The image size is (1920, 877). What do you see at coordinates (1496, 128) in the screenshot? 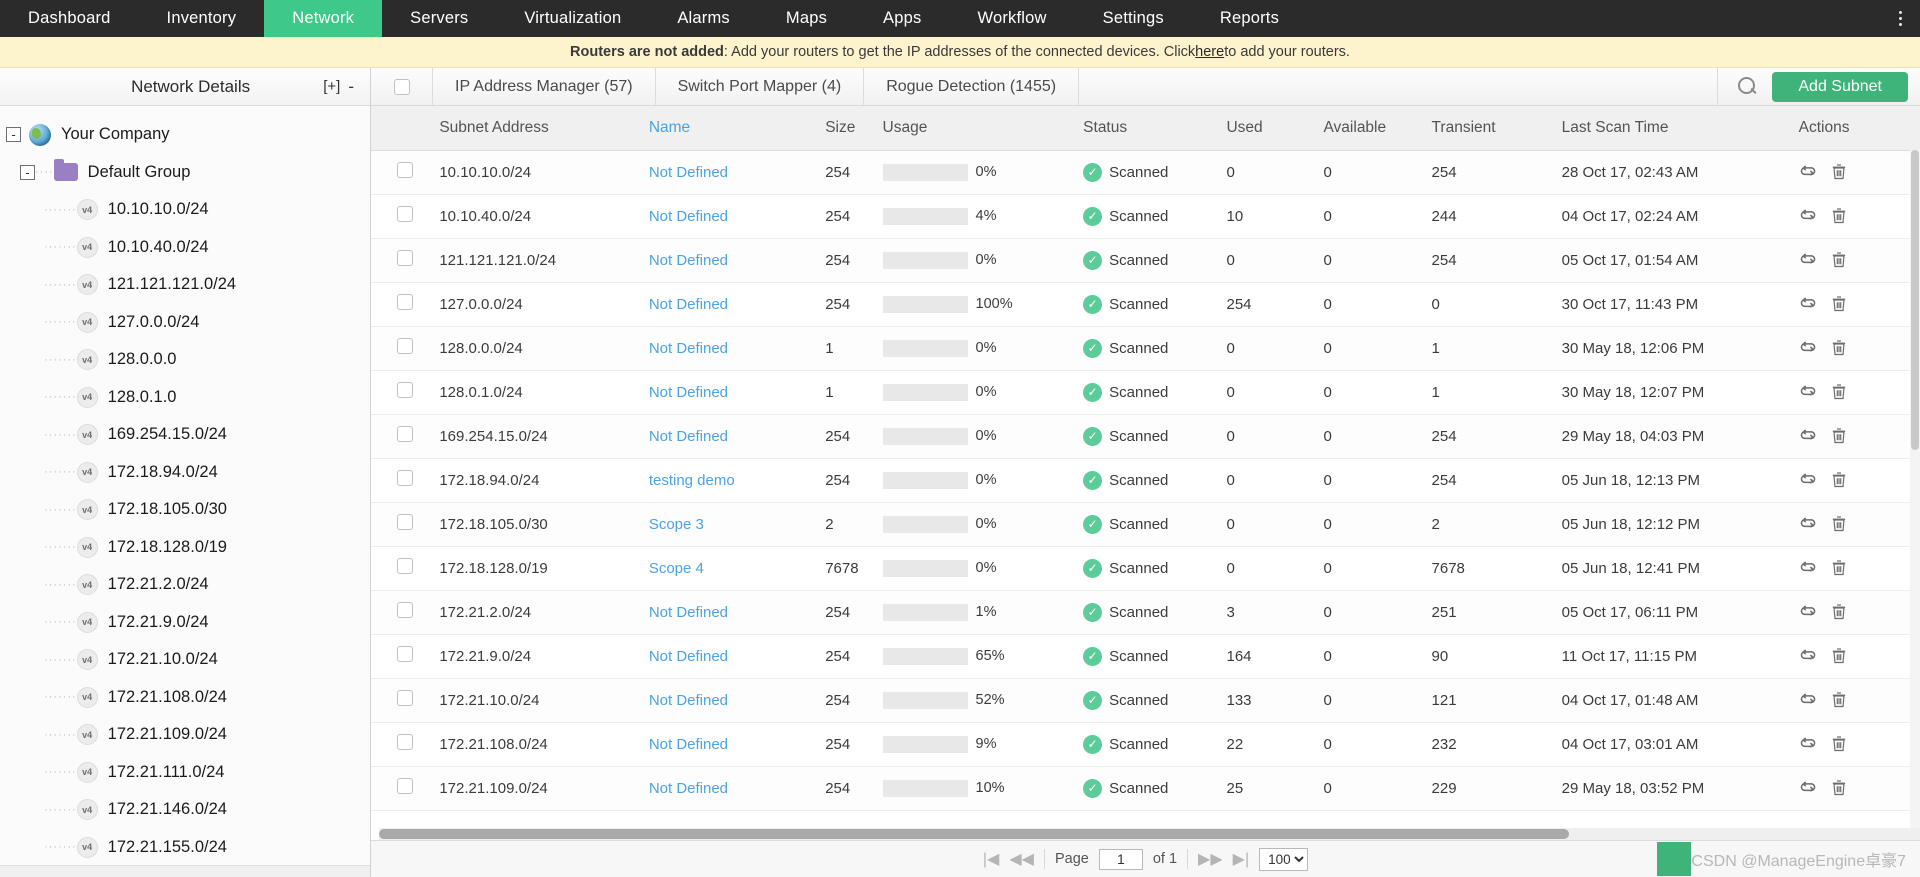
I see `column-transient: Transient` at bounding box center [1496, 128].